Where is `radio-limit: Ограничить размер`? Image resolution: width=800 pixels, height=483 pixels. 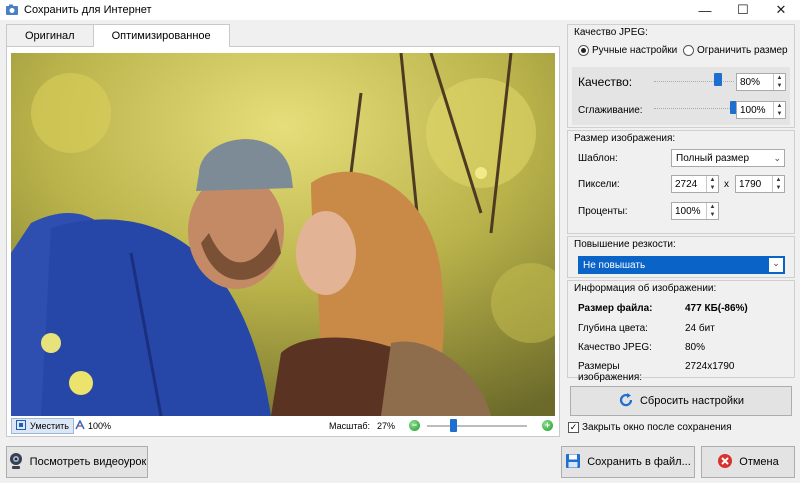
radio-limit: Ограничить размер is located at coordinates (735, 50).